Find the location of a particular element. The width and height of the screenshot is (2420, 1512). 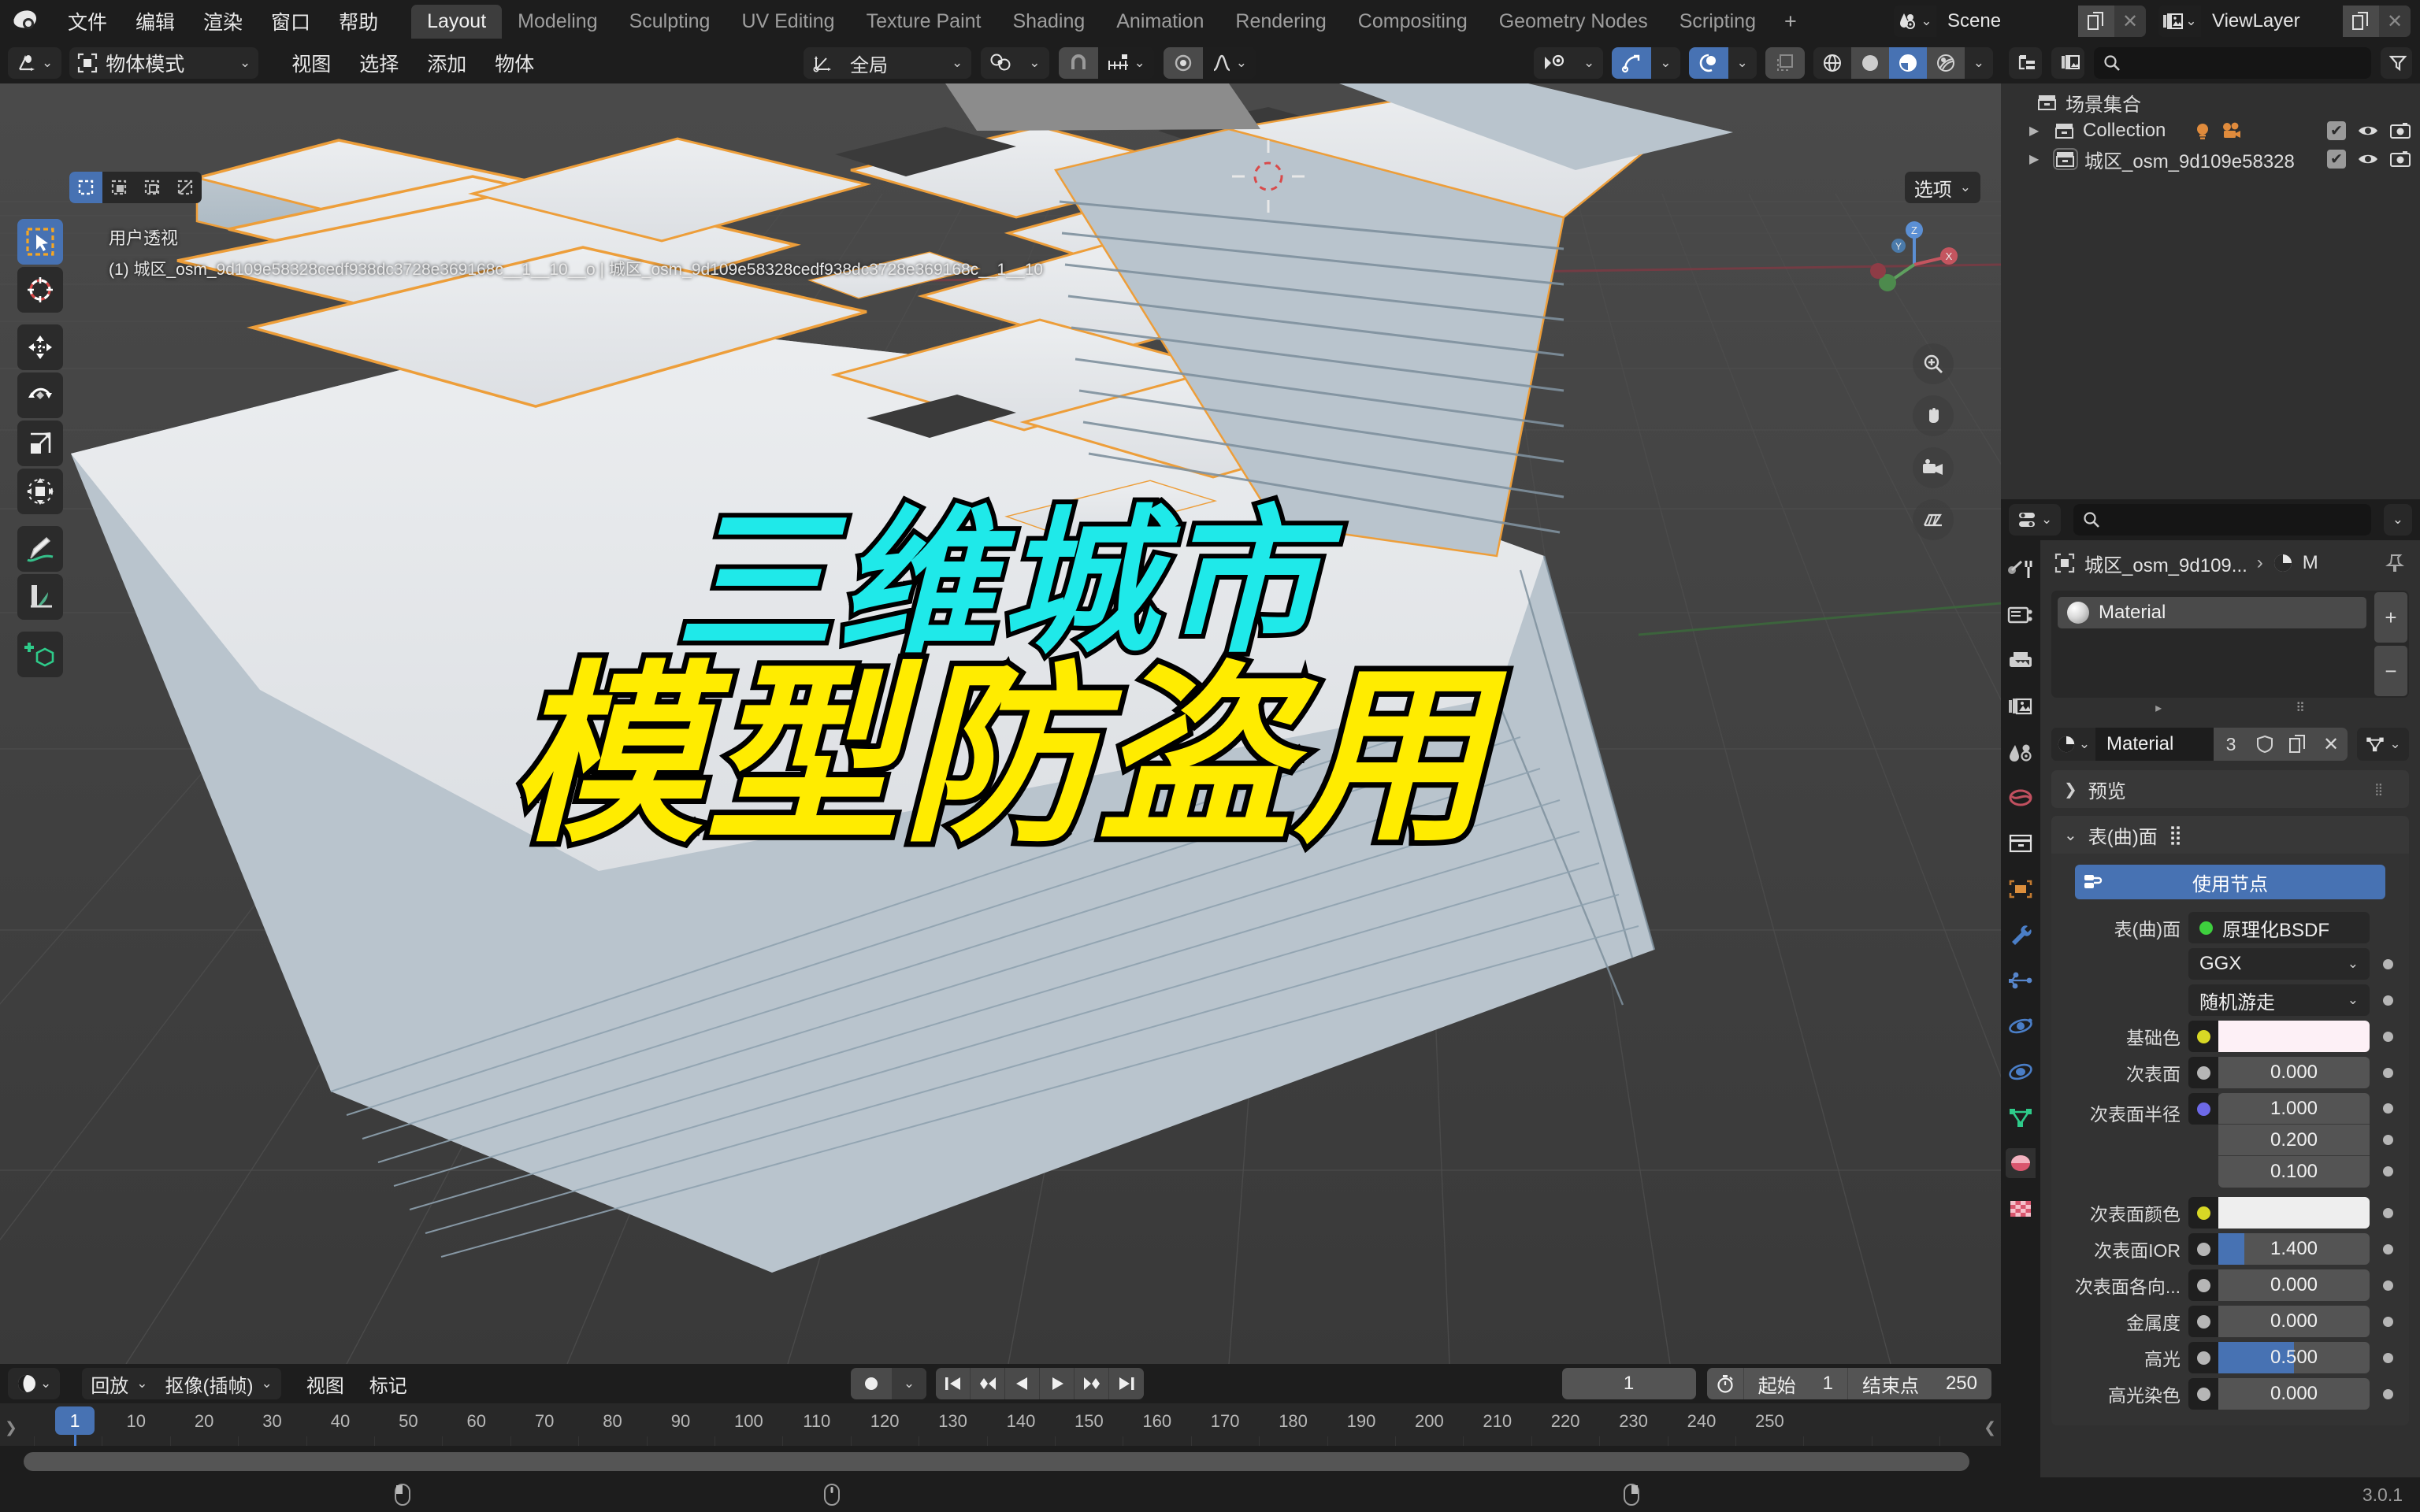

cursor-tool is located at coordinates (40, 290).